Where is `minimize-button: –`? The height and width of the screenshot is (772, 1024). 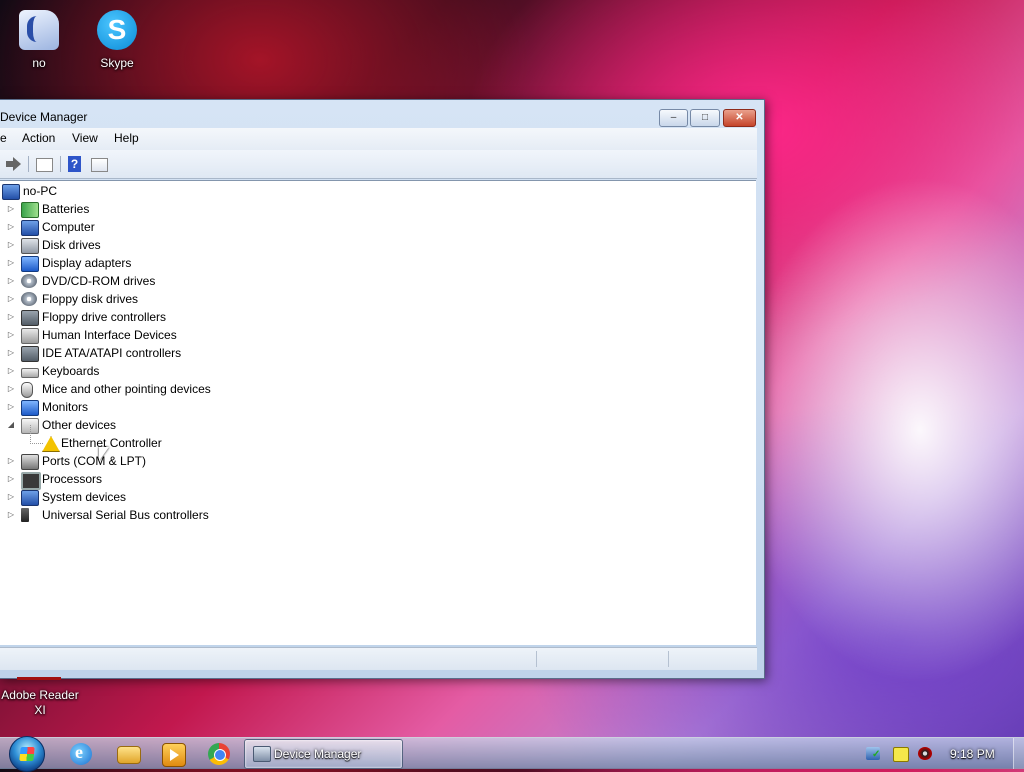 minimize-button: – is located at coordinates (673, 118).